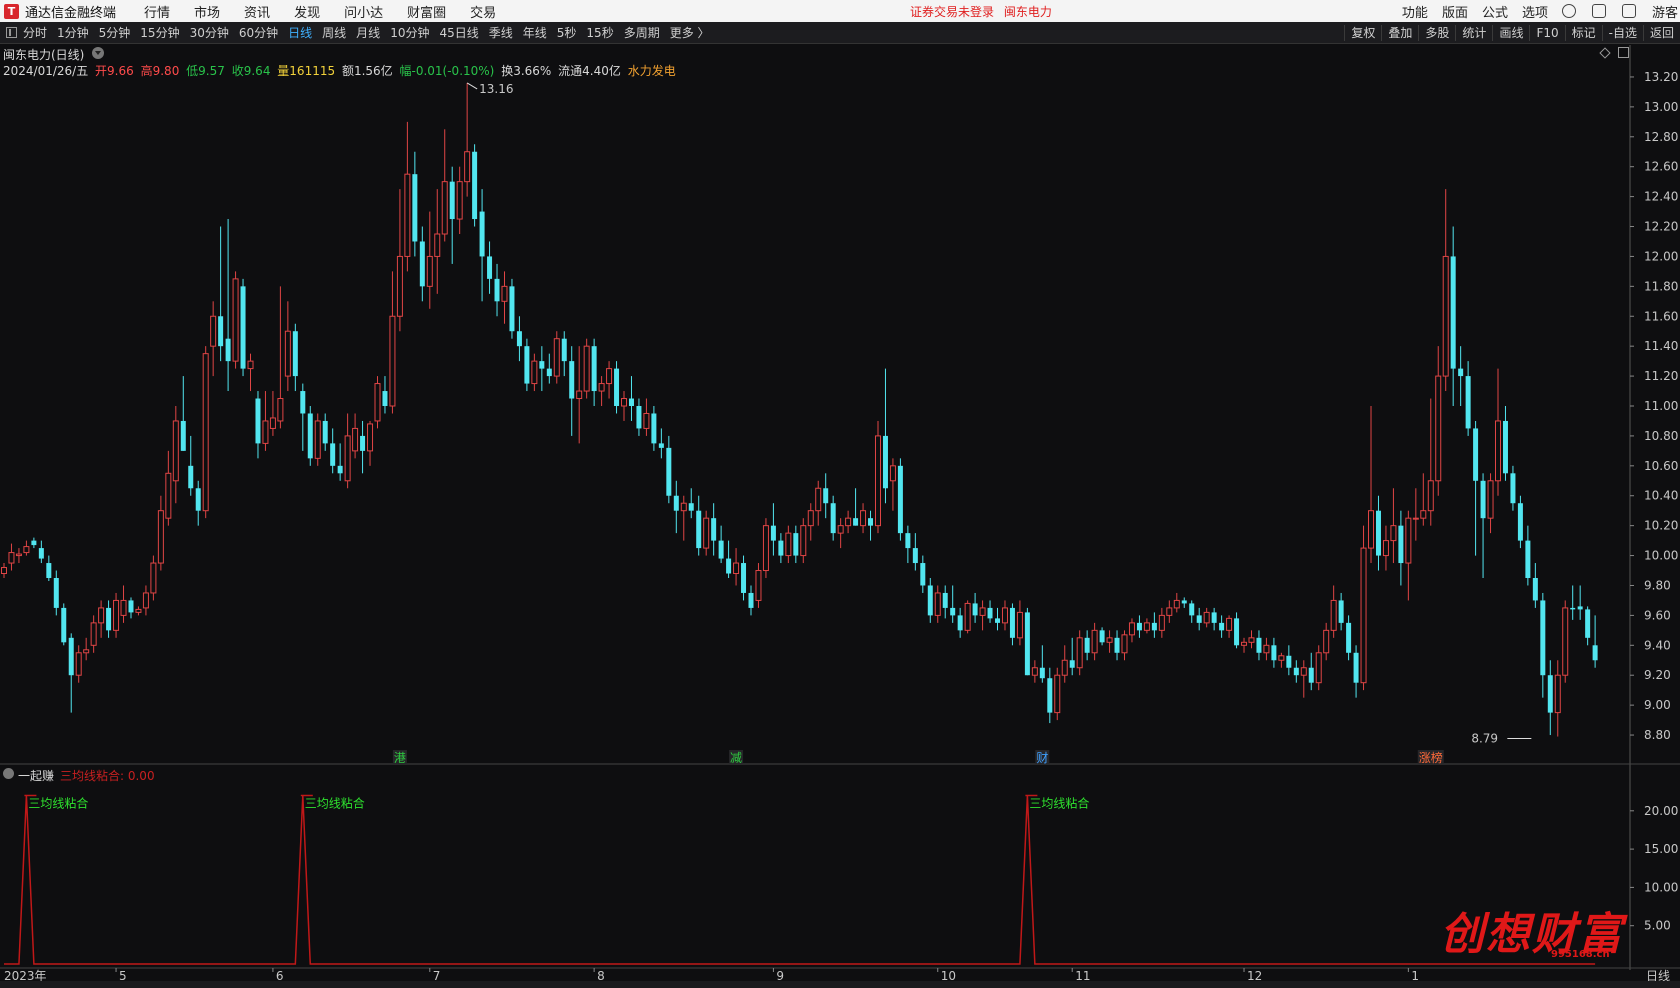 The width and height of the screenshot is (1680, 988). Describe the element at coordinates (1657, 735) in the screenshot. I see `price-tick-label: 8.80` at that location.